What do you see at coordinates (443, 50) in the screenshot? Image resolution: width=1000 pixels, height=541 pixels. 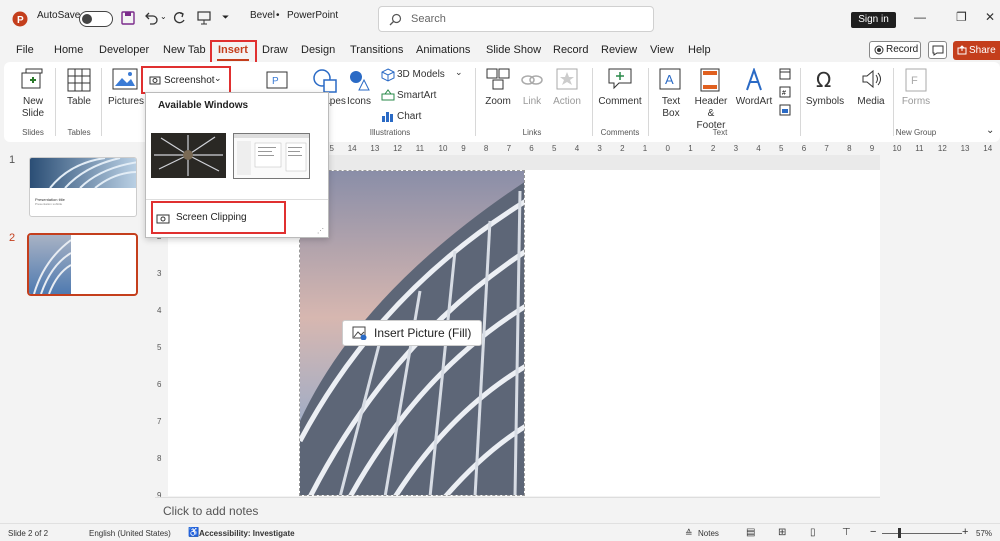 I see `tab-animations: Animations` at bounding box center [443, 50].